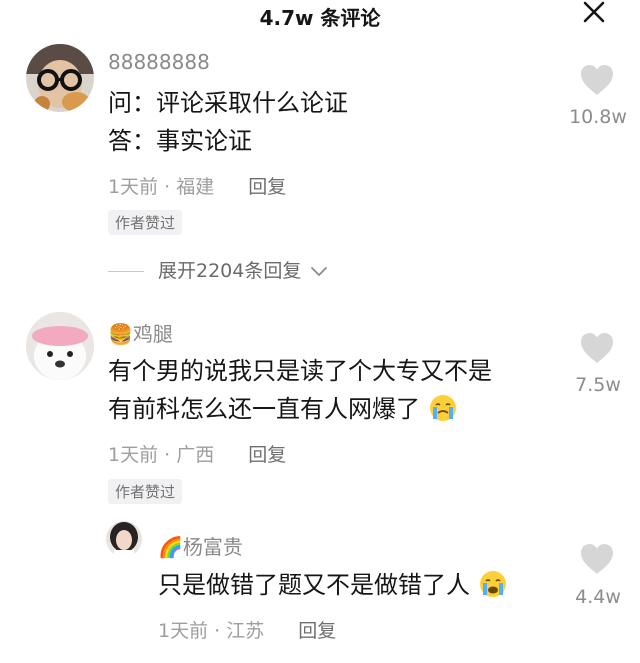  I want to click on comment-text-span: 有前科怎么还一直有人网爆了, so click(264, 409).